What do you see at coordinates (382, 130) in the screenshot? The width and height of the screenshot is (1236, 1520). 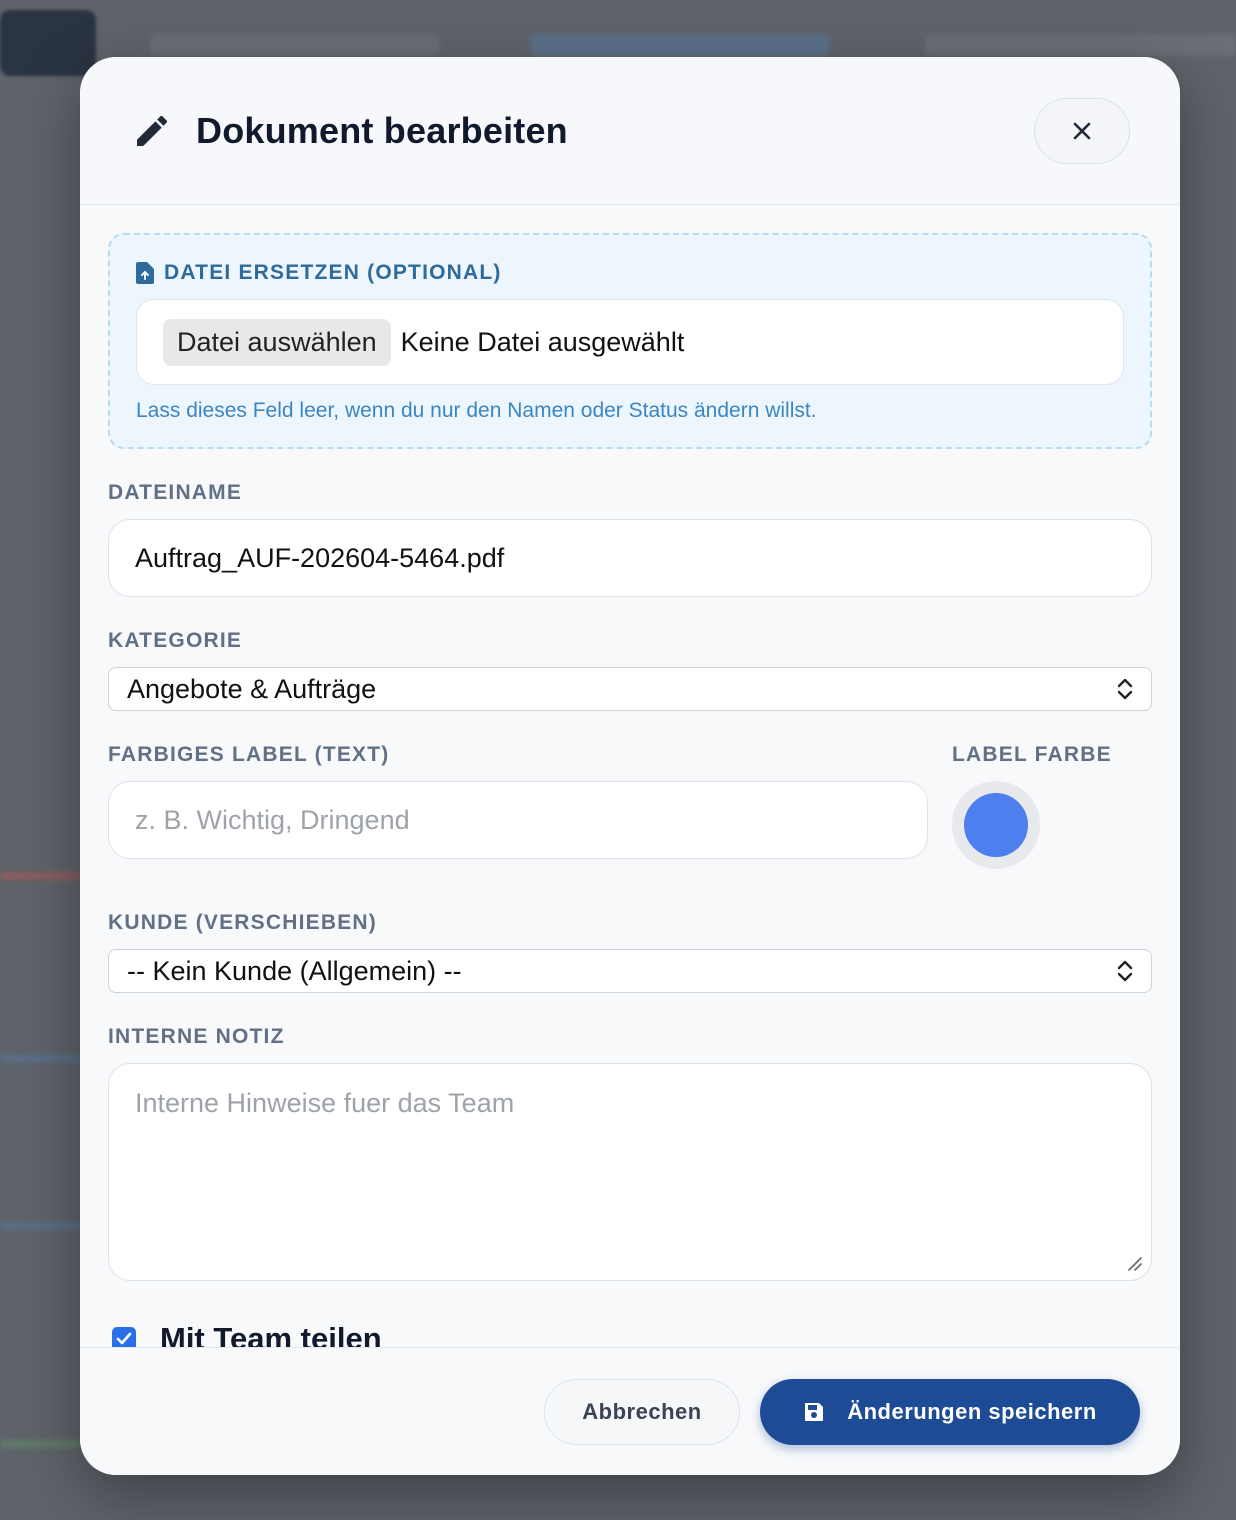 I see `modal-title: Dokument bearbeiten` at bounding box center [382, 130].